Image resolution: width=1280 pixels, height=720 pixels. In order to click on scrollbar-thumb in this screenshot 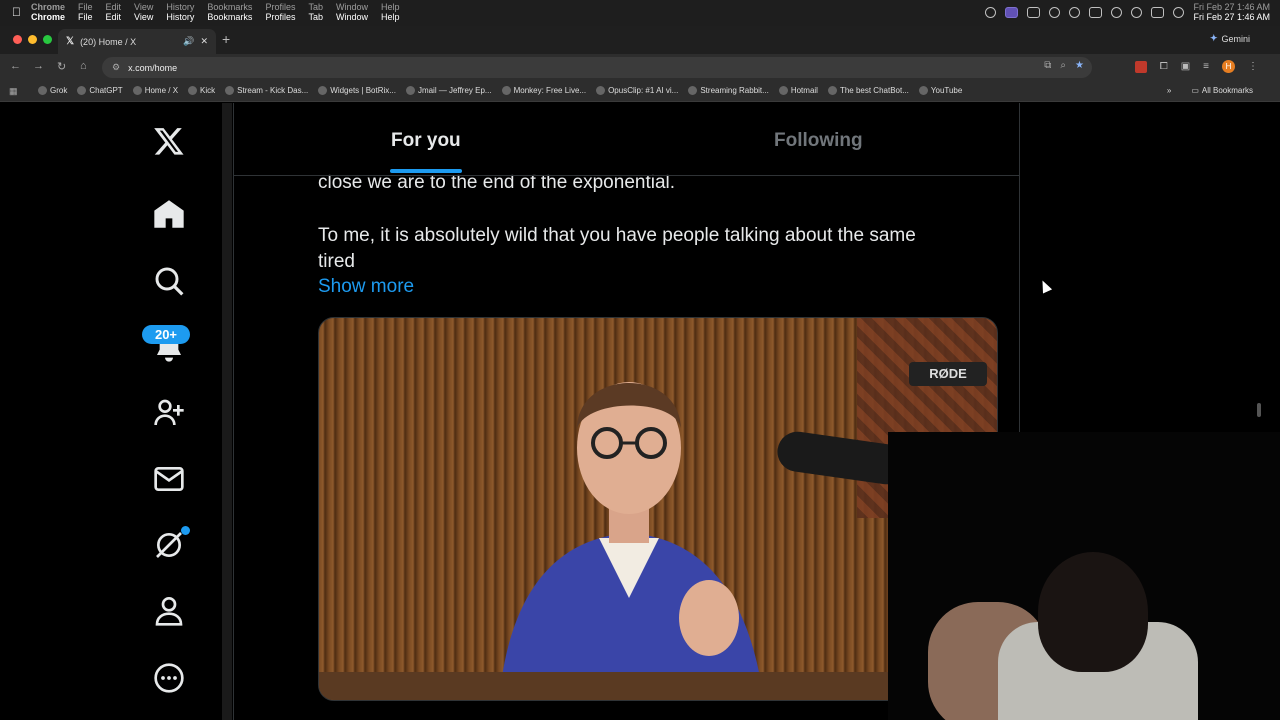, I will do `click(1259, 410)`.